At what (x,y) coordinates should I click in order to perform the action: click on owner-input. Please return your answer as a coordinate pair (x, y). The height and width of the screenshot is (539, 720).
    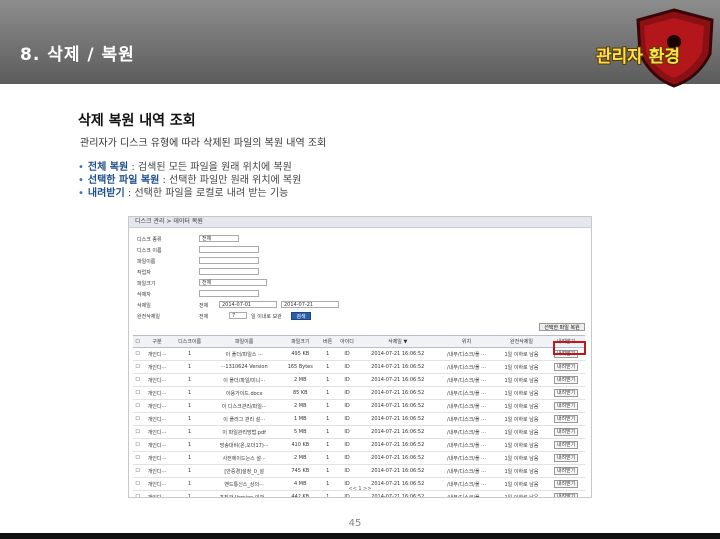
    Looking at the image, I should click on (229, 271).